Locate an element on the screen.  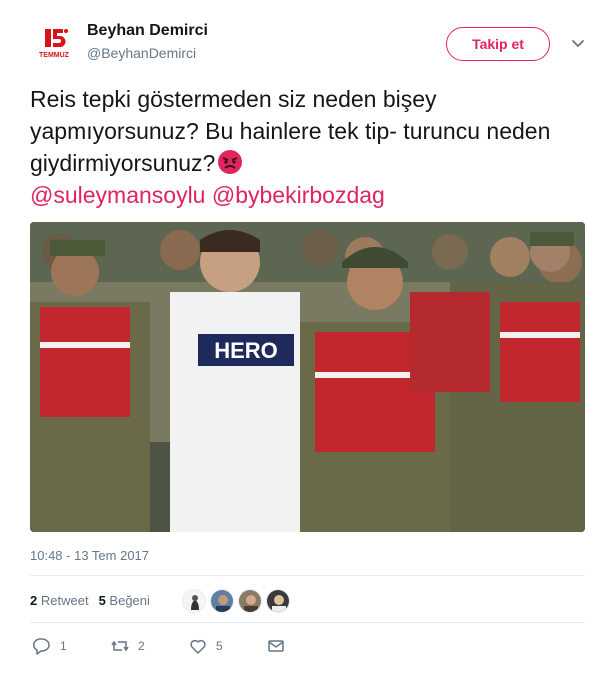
chevron-down-icon is located at coordinates (578, 43).